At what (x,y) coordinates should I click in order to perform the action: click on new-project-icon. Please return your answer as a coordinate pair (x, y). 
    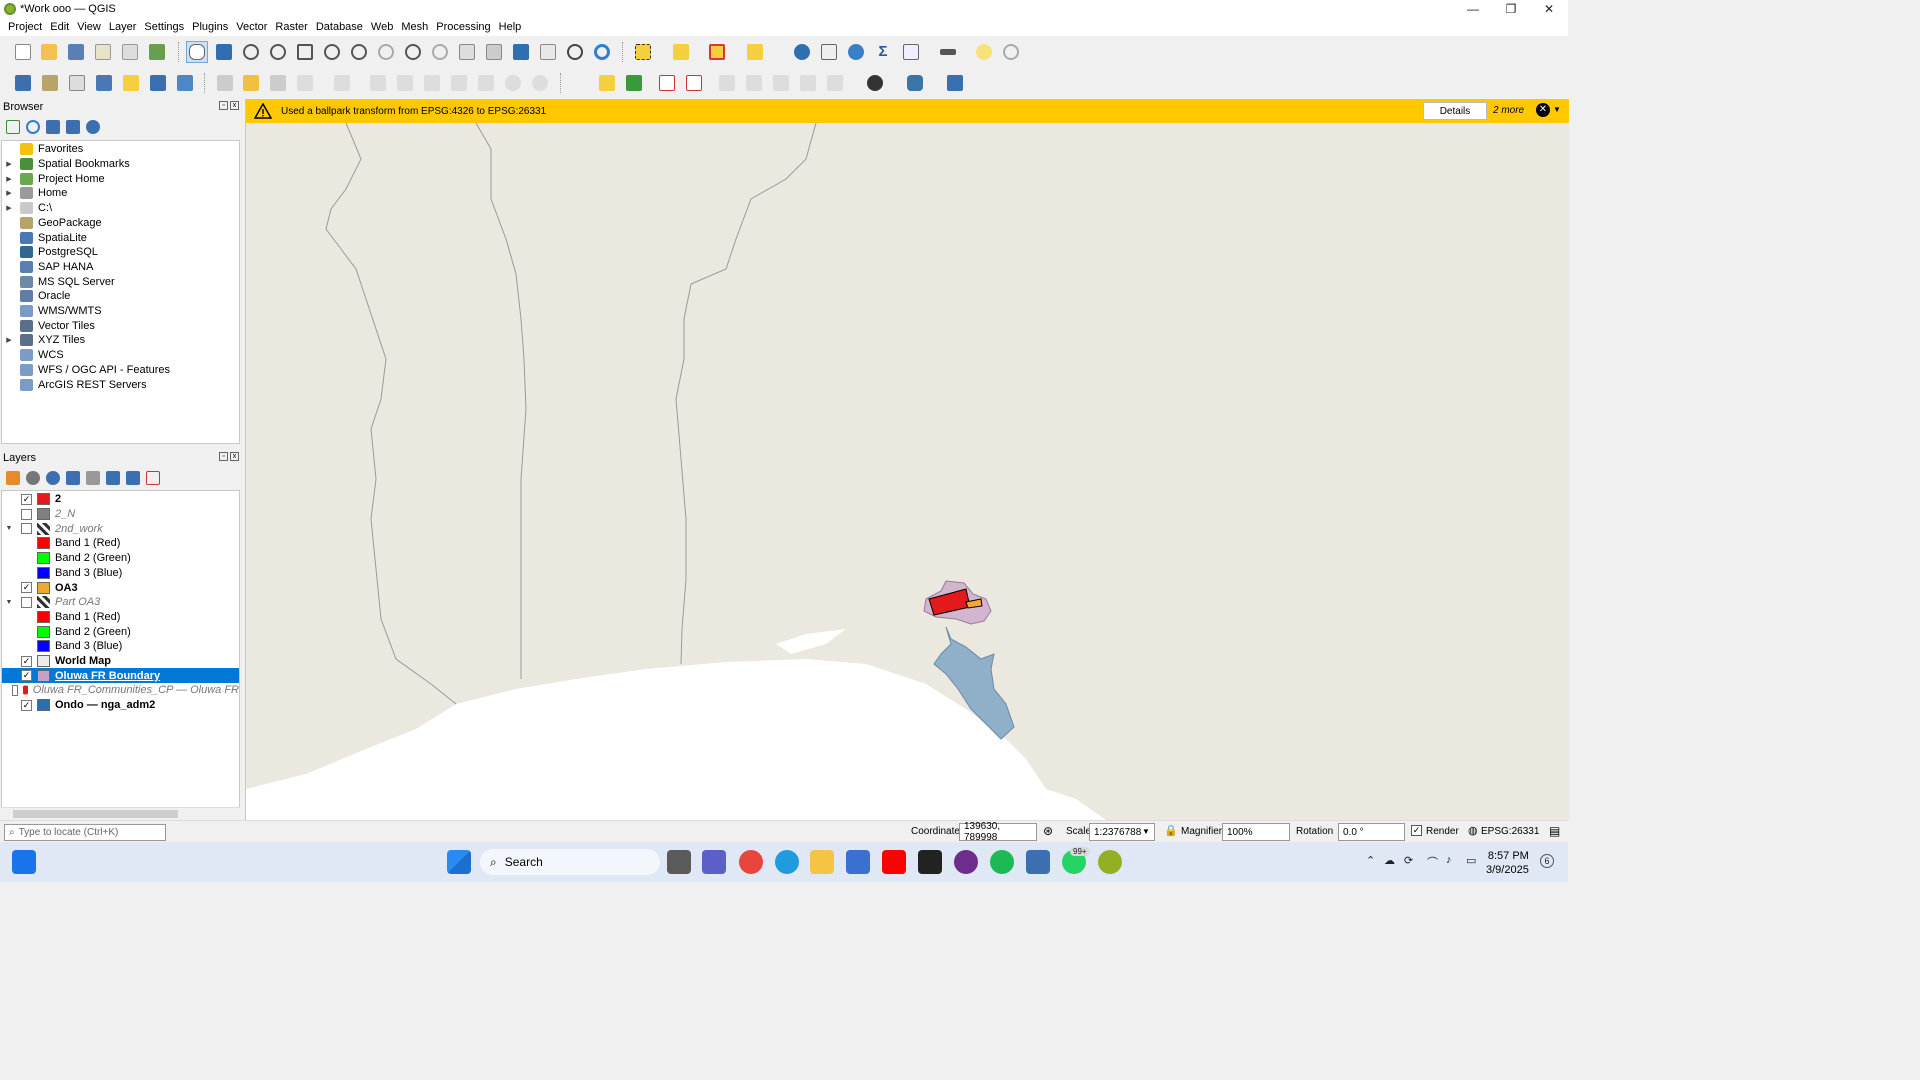
    Looking at the image, I should click on (23, 52).